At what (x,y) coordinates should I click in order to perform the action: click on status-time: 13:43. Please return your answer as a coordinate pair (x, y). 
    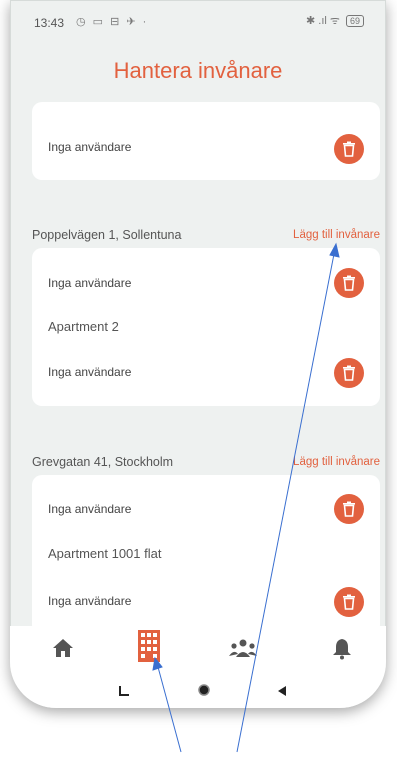
    Looking at the image, I should click on (49, 23).